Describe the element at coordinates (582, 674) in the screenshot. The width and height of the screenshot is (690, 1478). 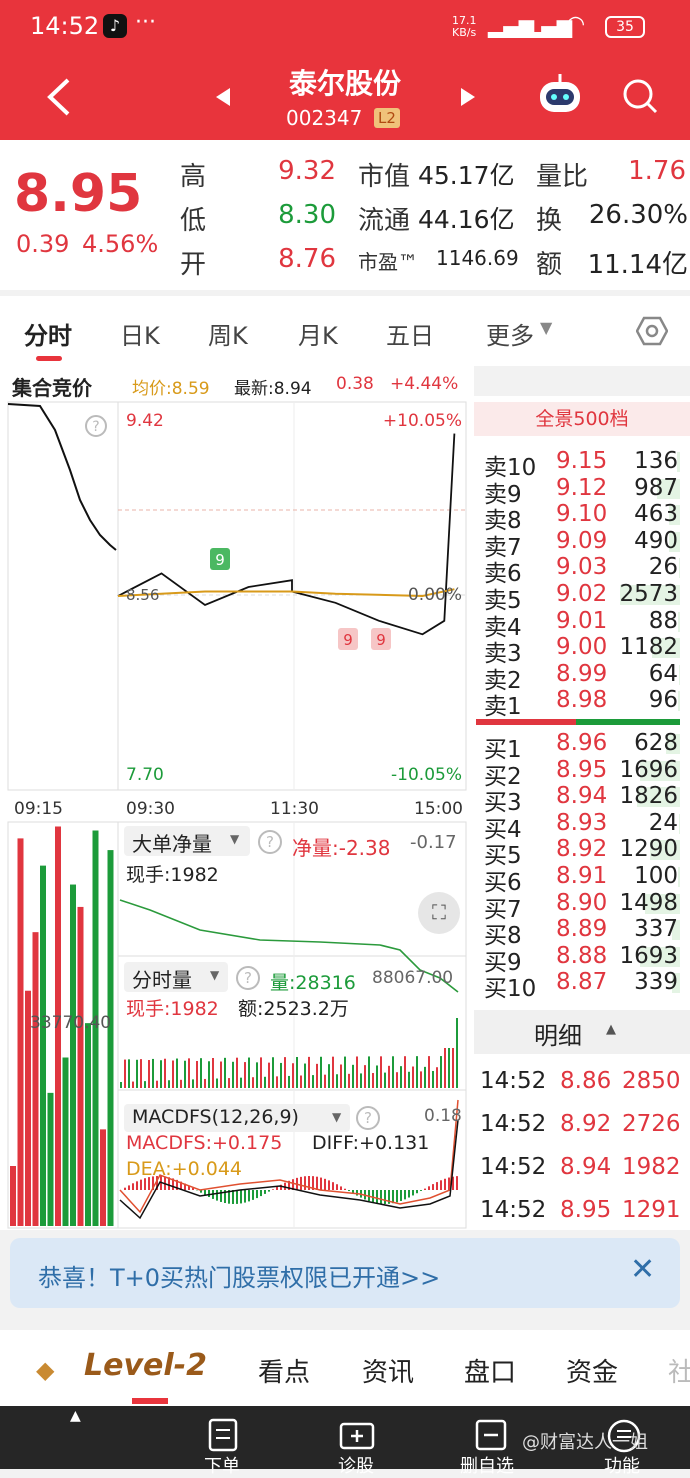
I see `sell-level-row: 卖28.9964` at that location.